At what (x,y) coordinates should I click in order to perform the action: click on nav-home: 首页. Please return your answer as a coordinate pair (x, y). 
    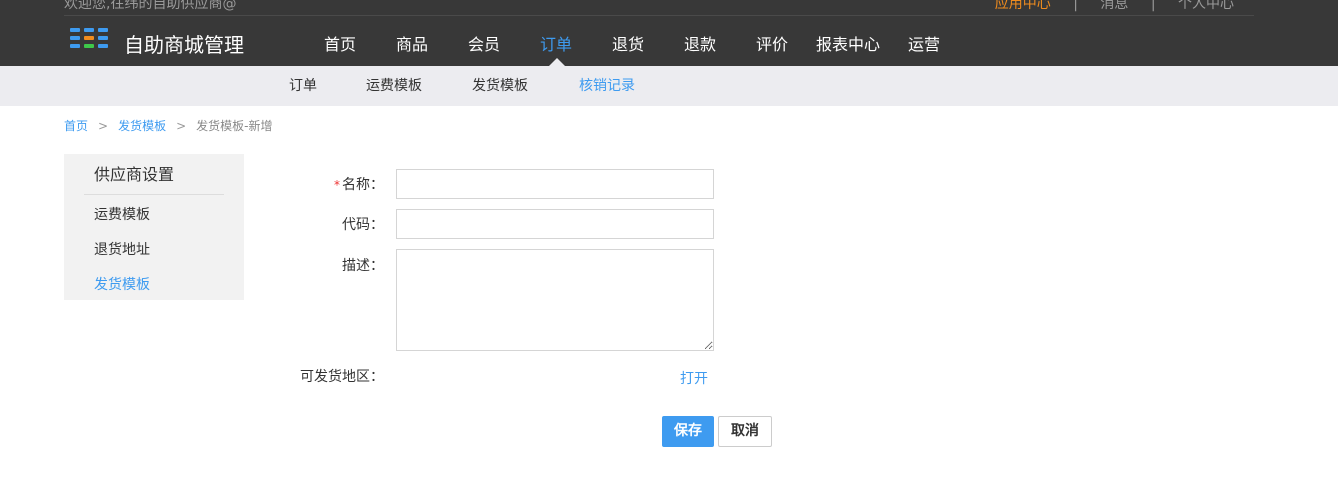
    Looking at the image, I should click on (340, 46).